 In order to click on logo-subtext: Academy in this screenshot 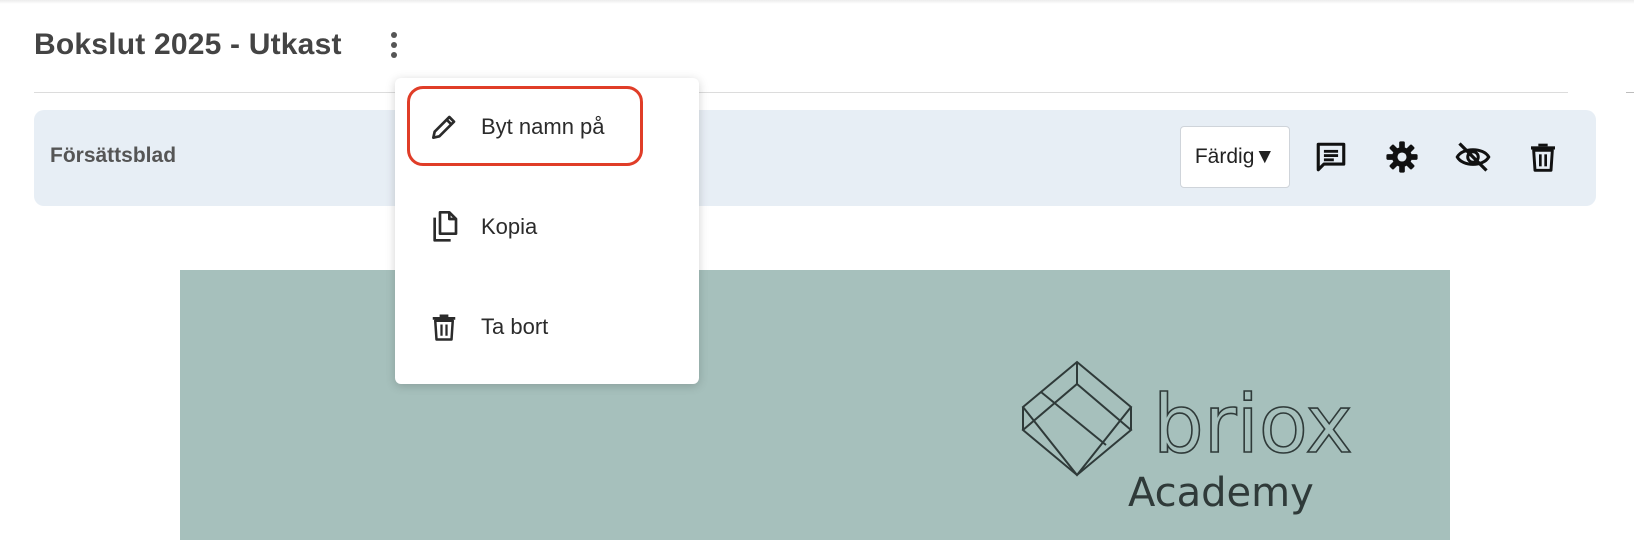, I will do `click(1221, 493)`.